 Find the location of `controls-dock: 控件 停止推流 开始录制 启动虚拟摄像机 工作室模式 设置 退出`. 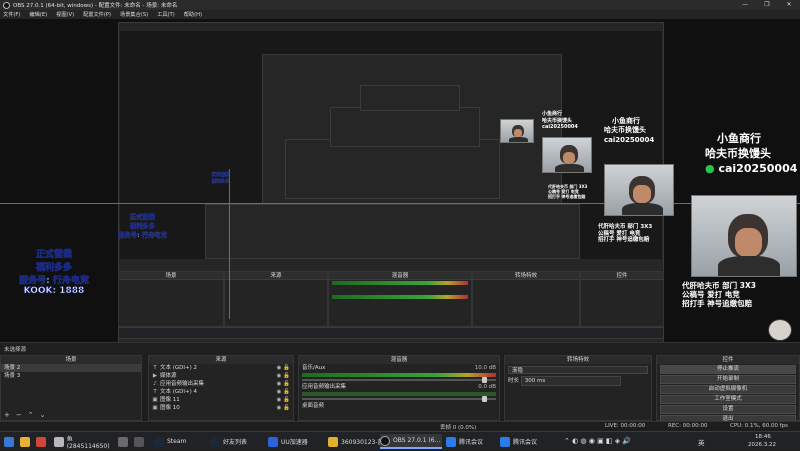

controls-dock: 控件 停止推流 开始录制 启动虚拟摄像机 工作室模式 设置 退出 is located at coordinates (728, 389).